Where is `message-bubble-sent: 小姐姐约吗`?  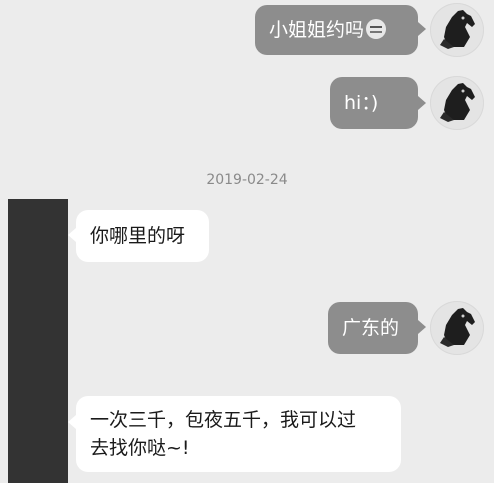
message-bubble-sent: 小姐姐约吗 is located at coordinates (336, 30).